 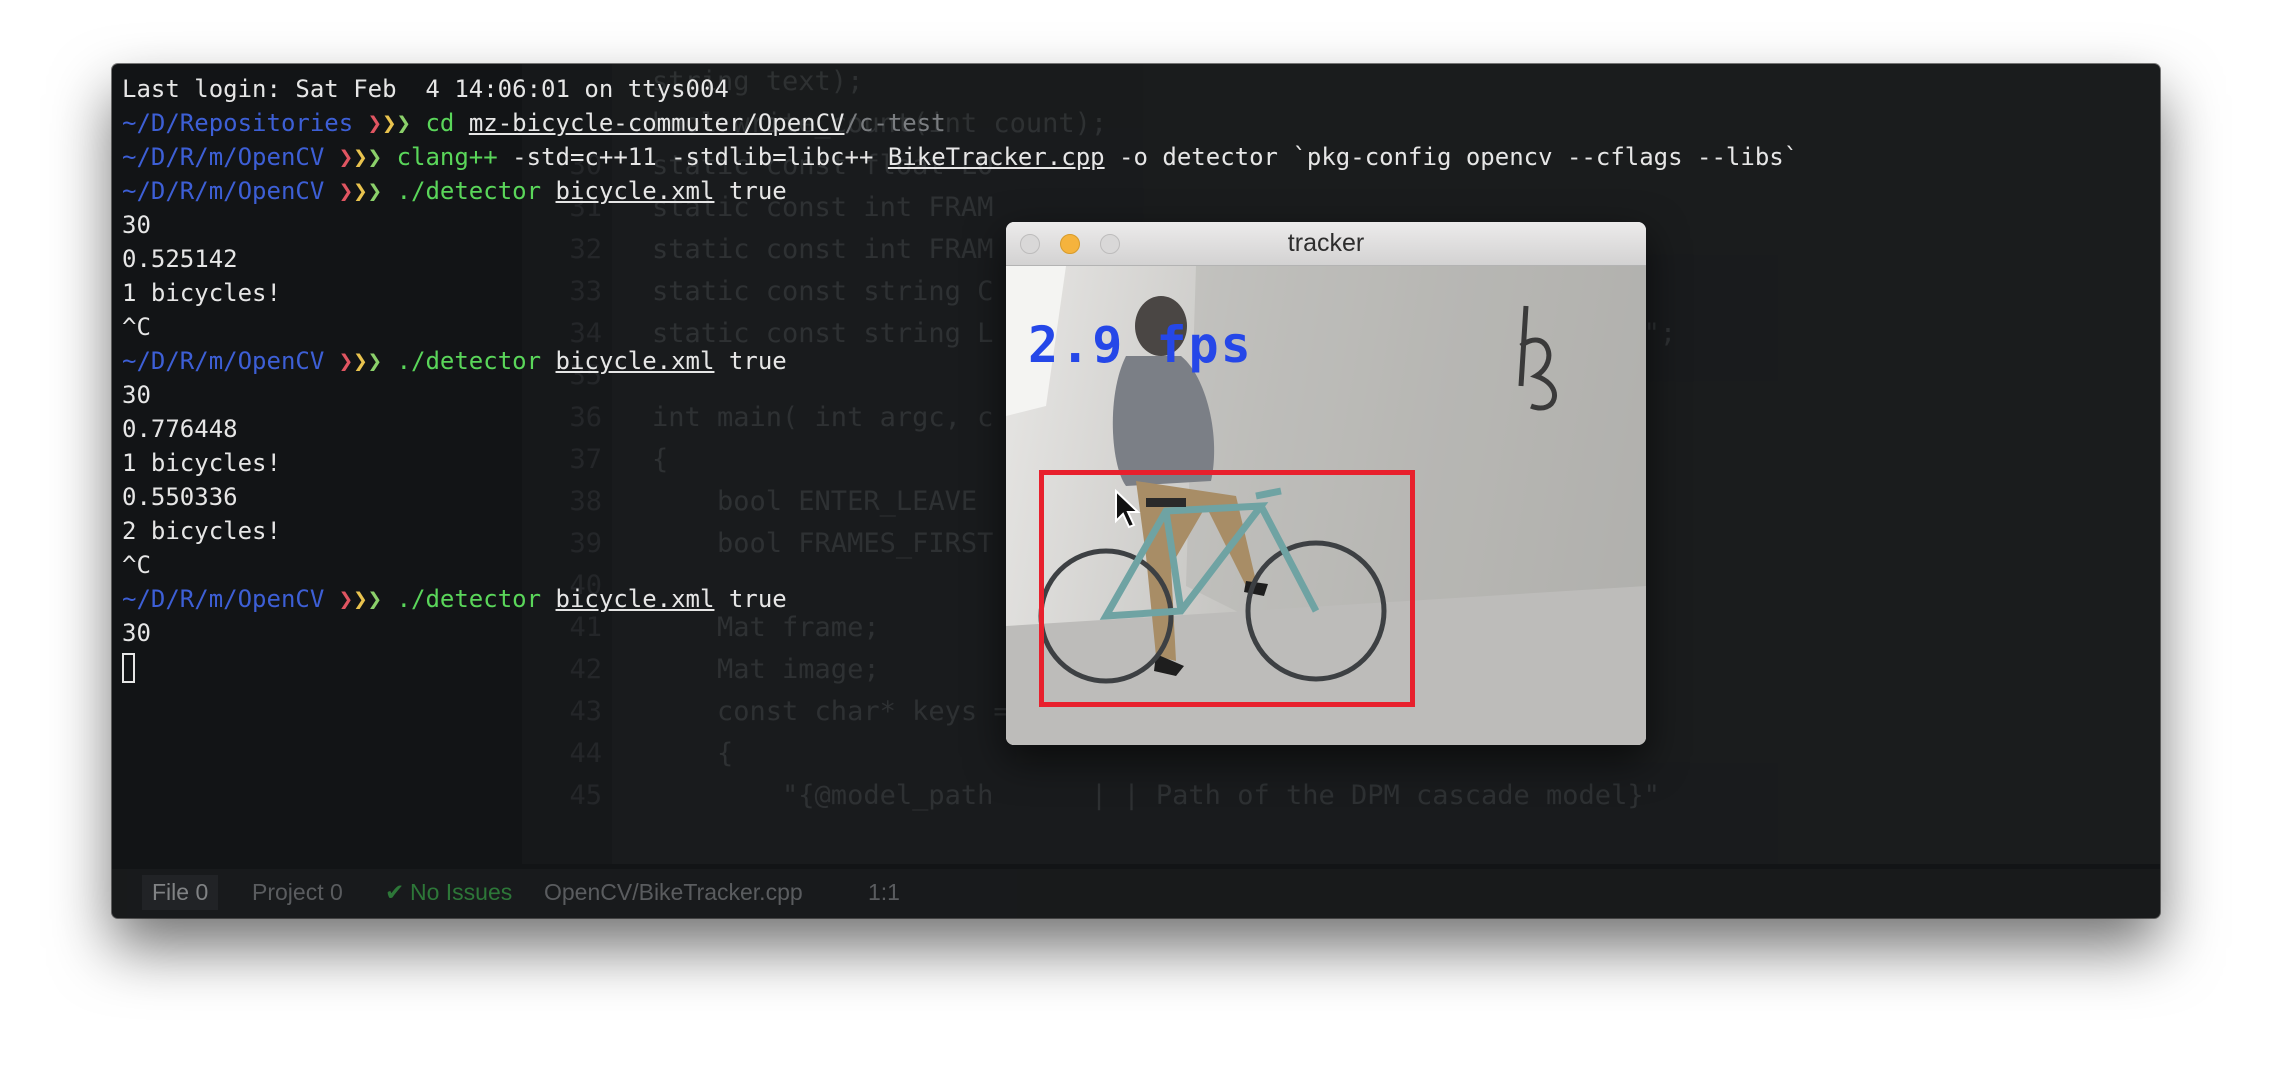 What do you see at coordinates (180, 429) in the screenshot?
I see `output-text: 0.776448` at bounding box center [180, 429].